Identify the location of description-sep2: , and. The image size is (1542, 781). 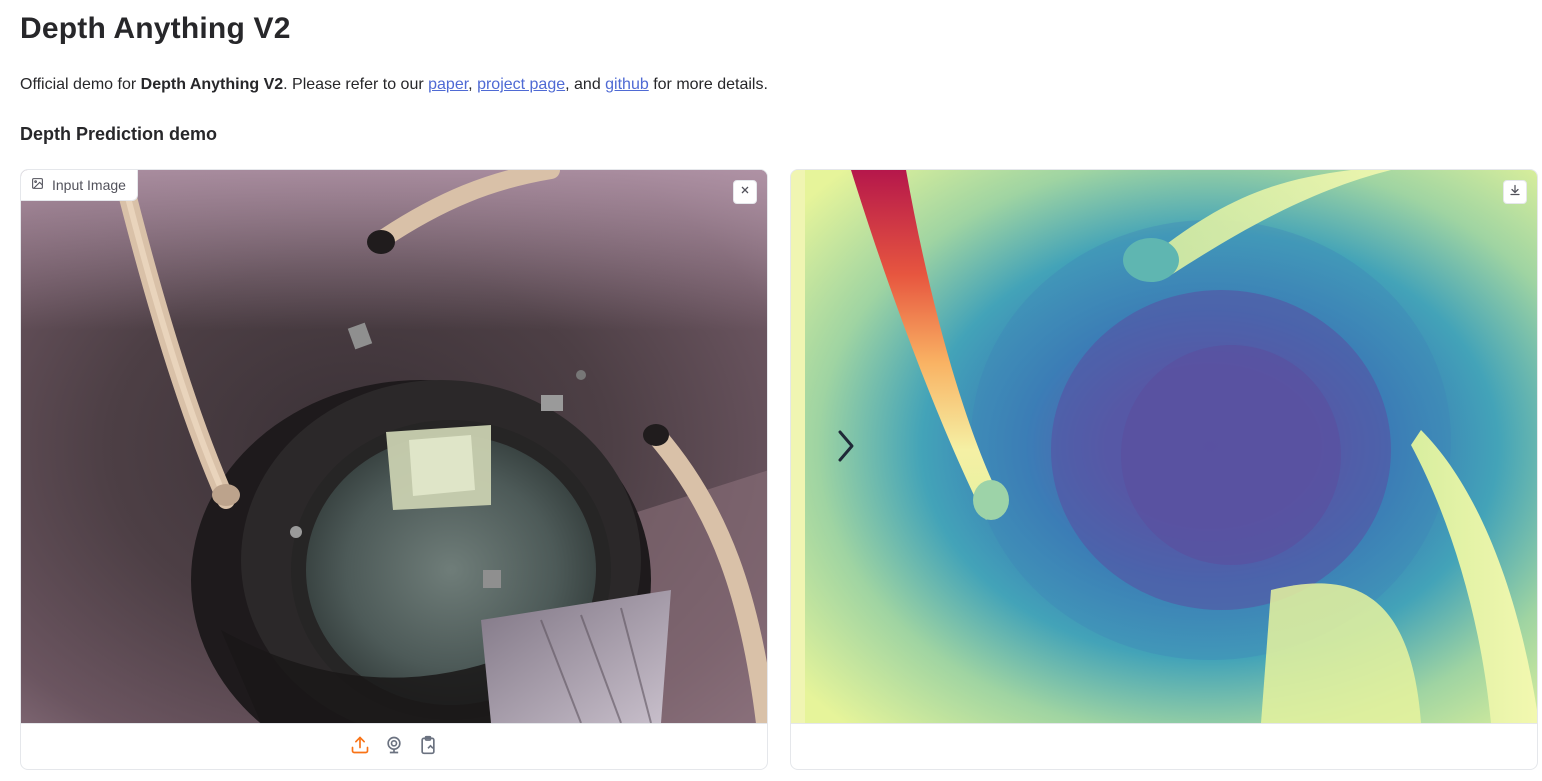
(585, 84).